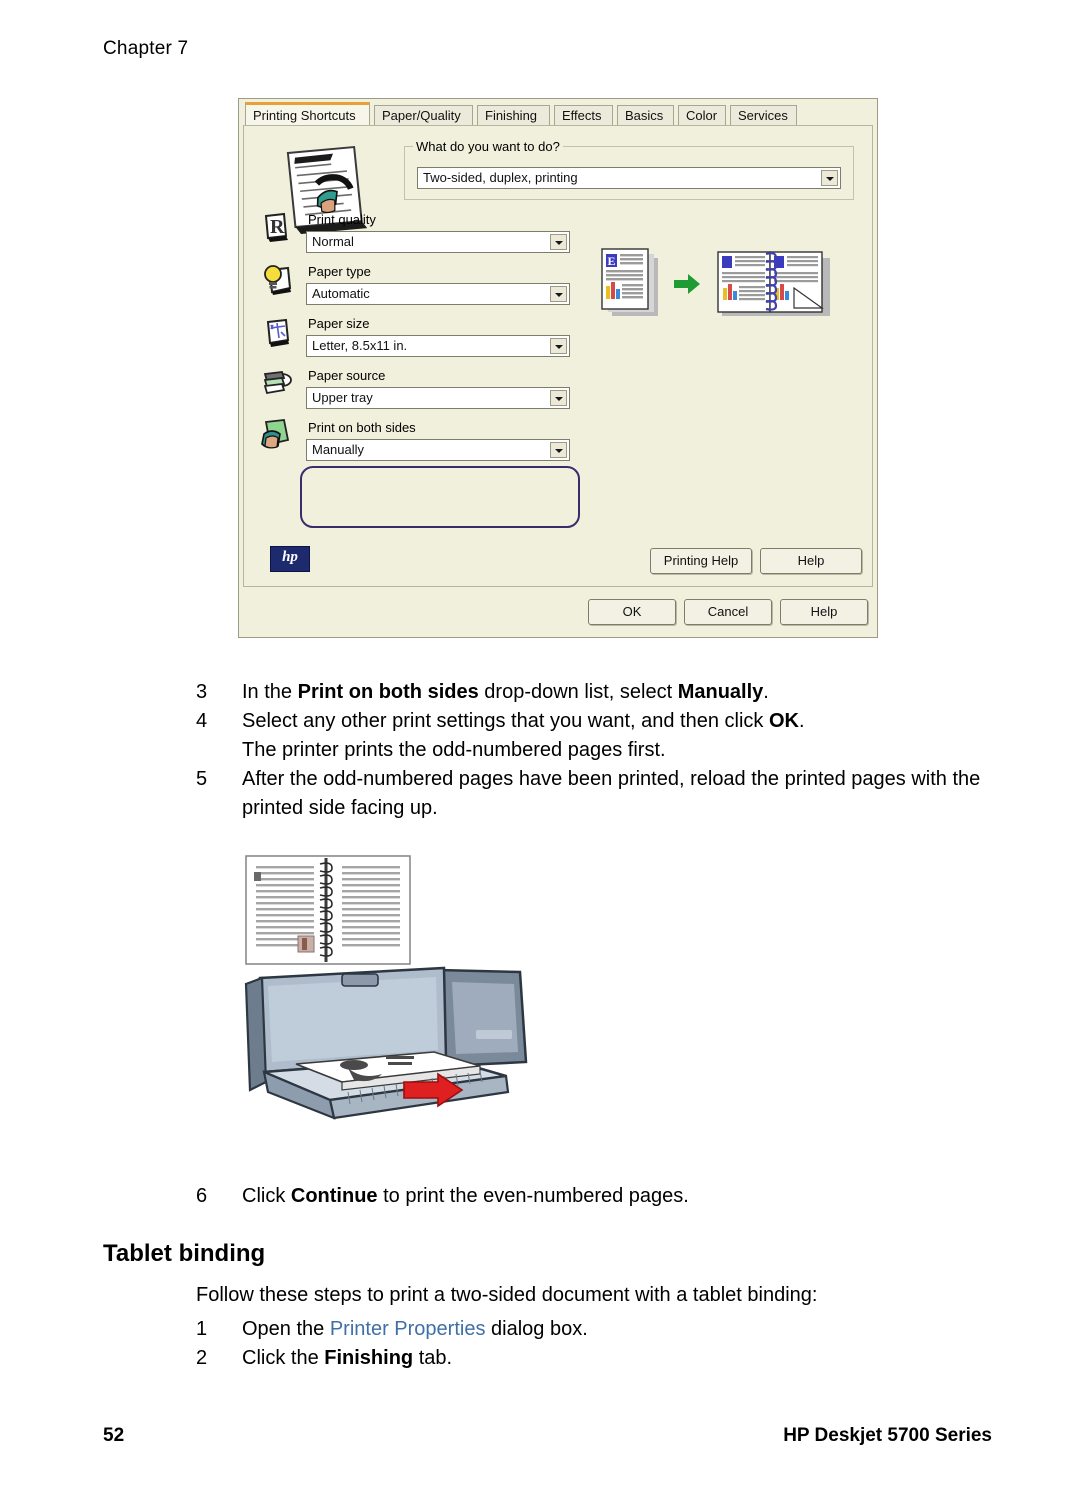 This screenshot has height=1495, width=1080. Describe the element at coordinates (304, 115) in the screenshot. I see `tab-label: Printing Shortcuts` at that location.